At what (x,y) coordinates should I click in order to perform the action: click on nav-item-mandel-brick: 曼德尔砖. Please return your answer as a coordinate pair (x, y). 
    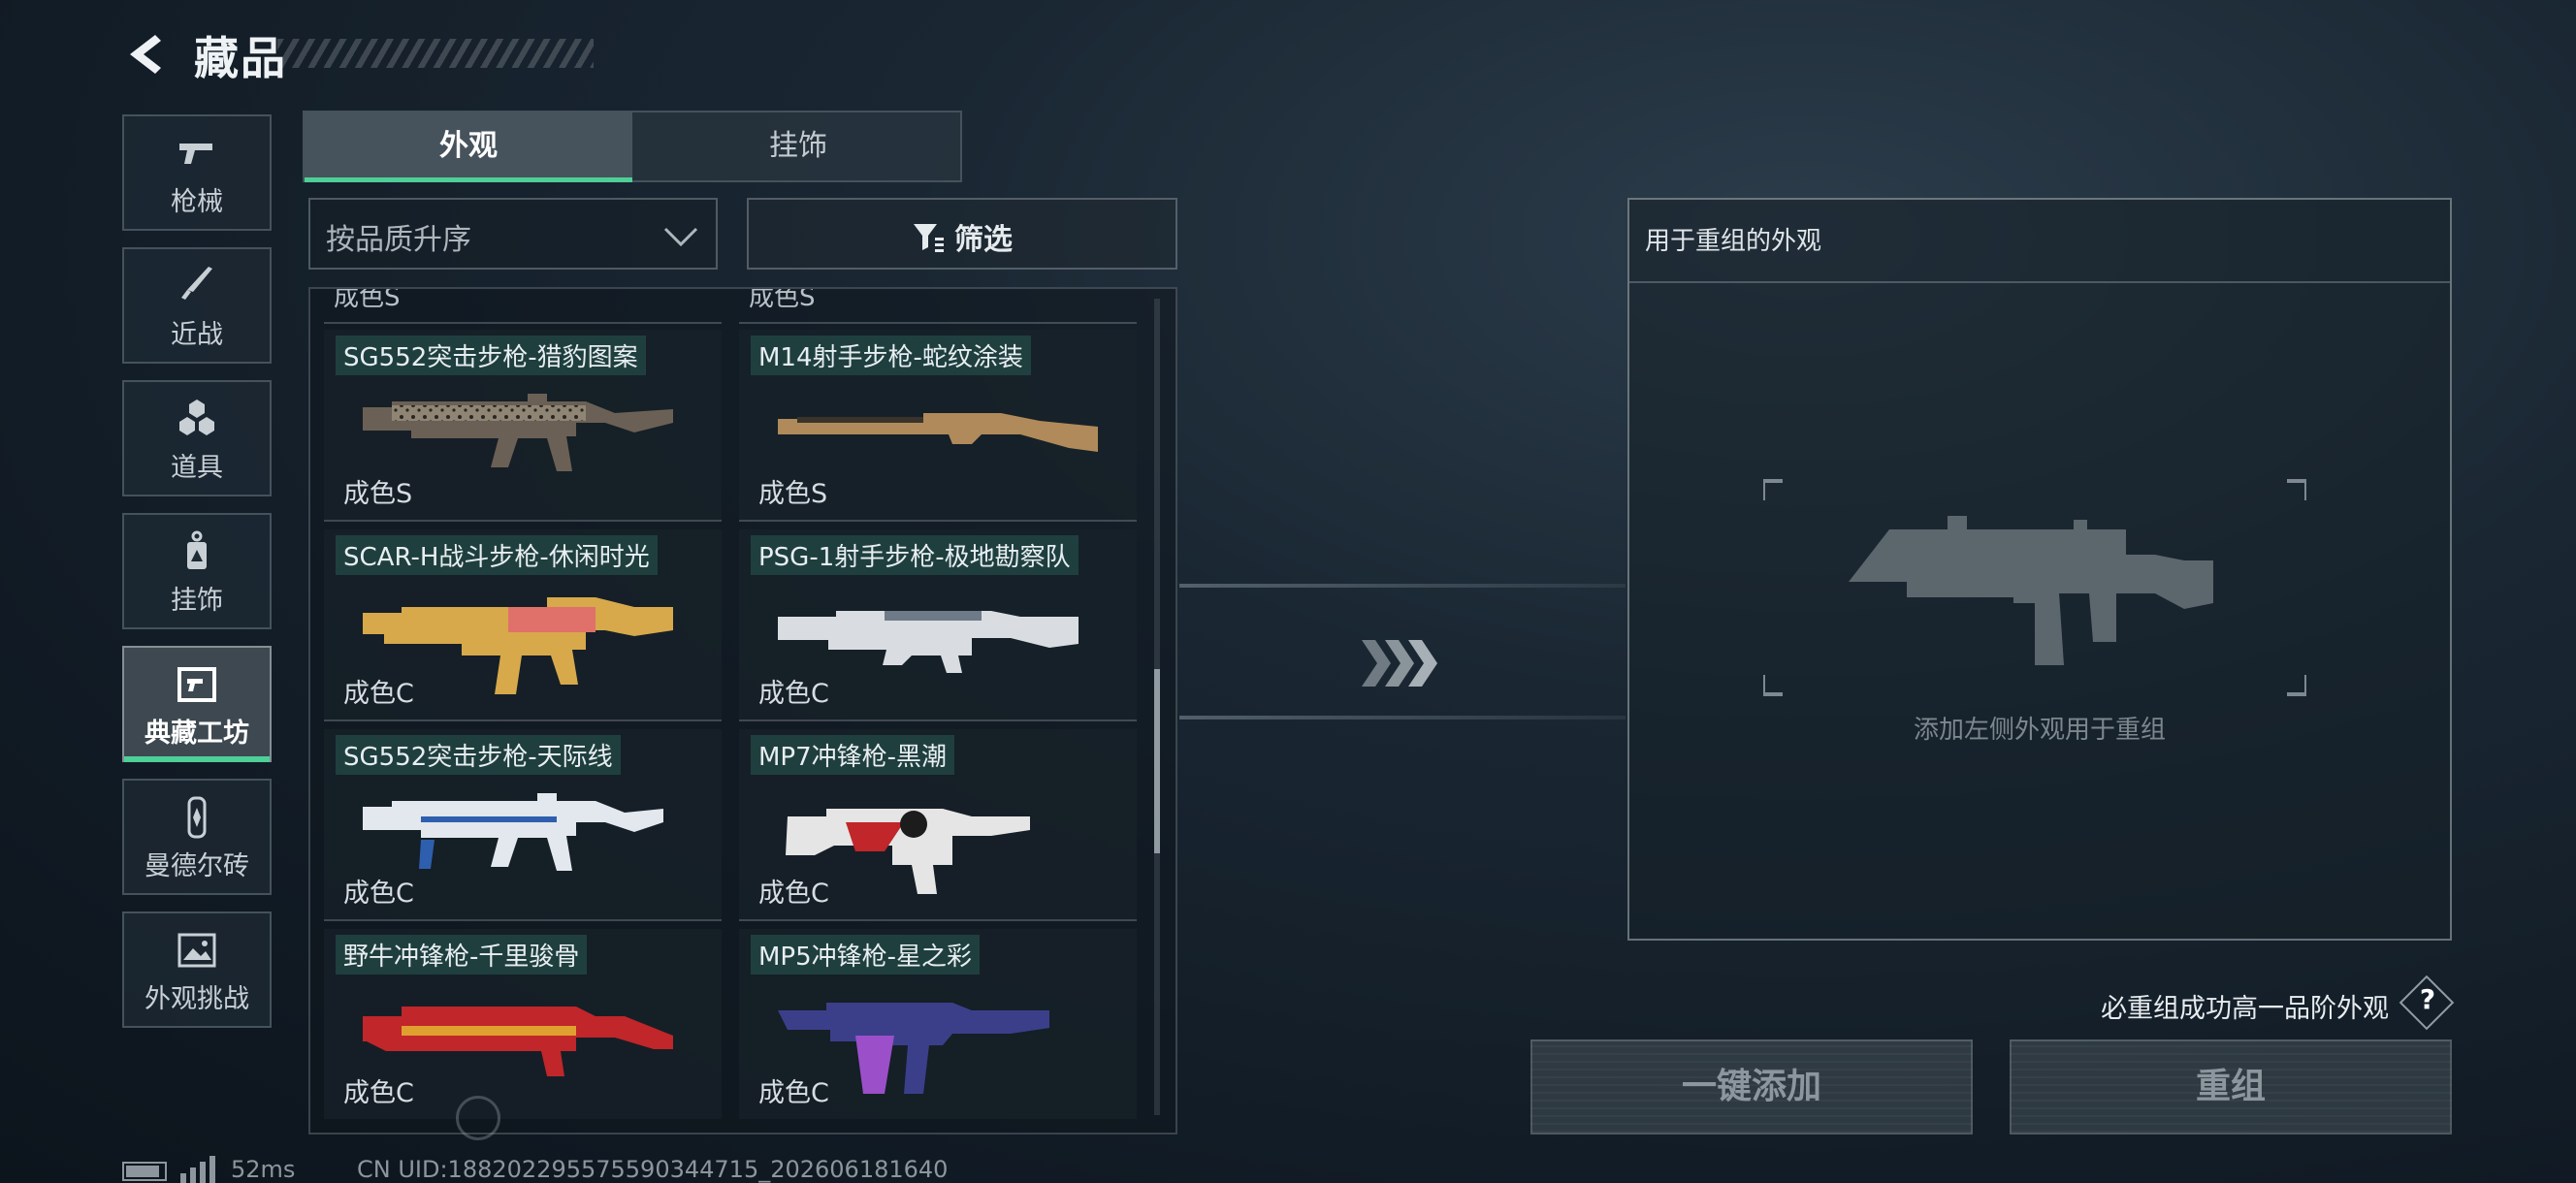
    Looking at the image, I should click on (197, 837).